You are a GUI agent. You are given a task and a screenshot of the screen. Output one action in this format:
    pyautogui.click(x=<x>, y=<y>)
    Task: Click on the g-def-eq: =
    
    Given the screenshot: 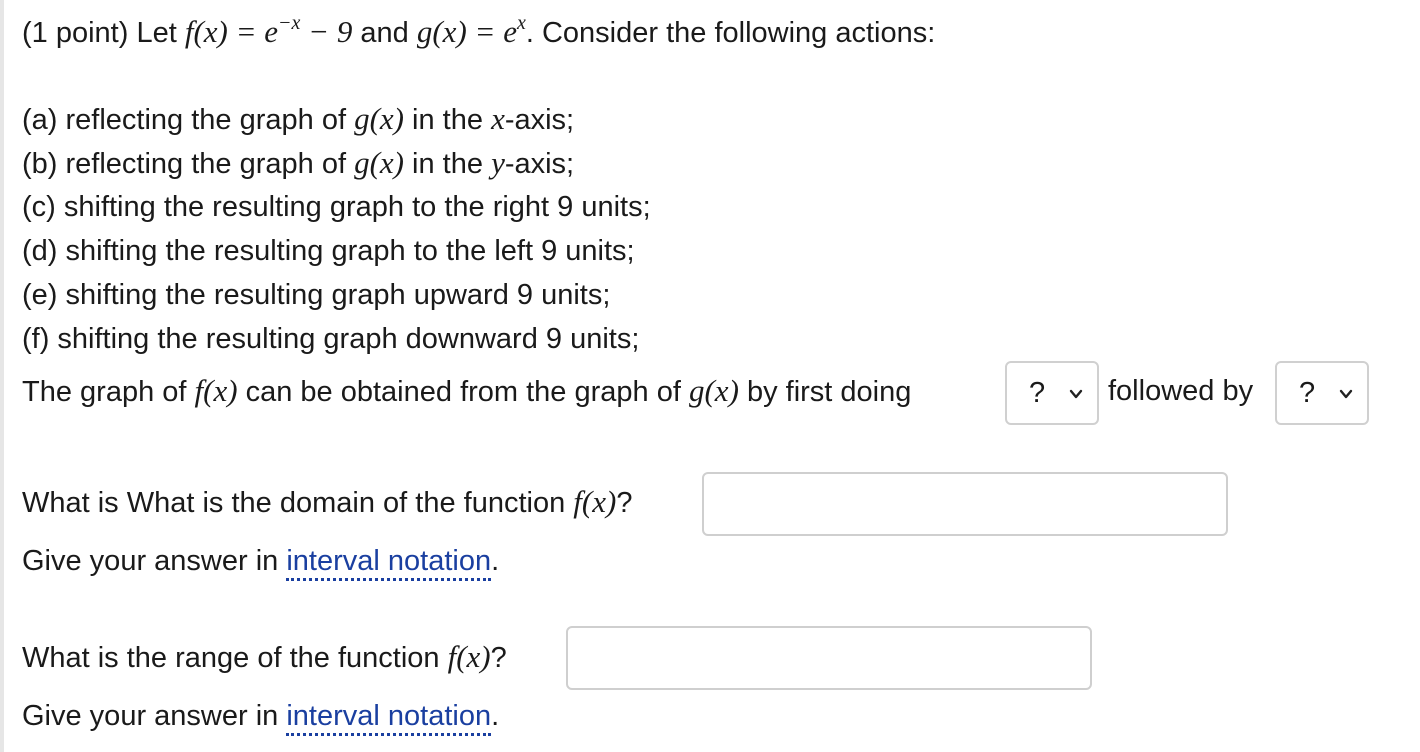 What is the action you would take?
    pyautogui.click(x=485, y=31)
    